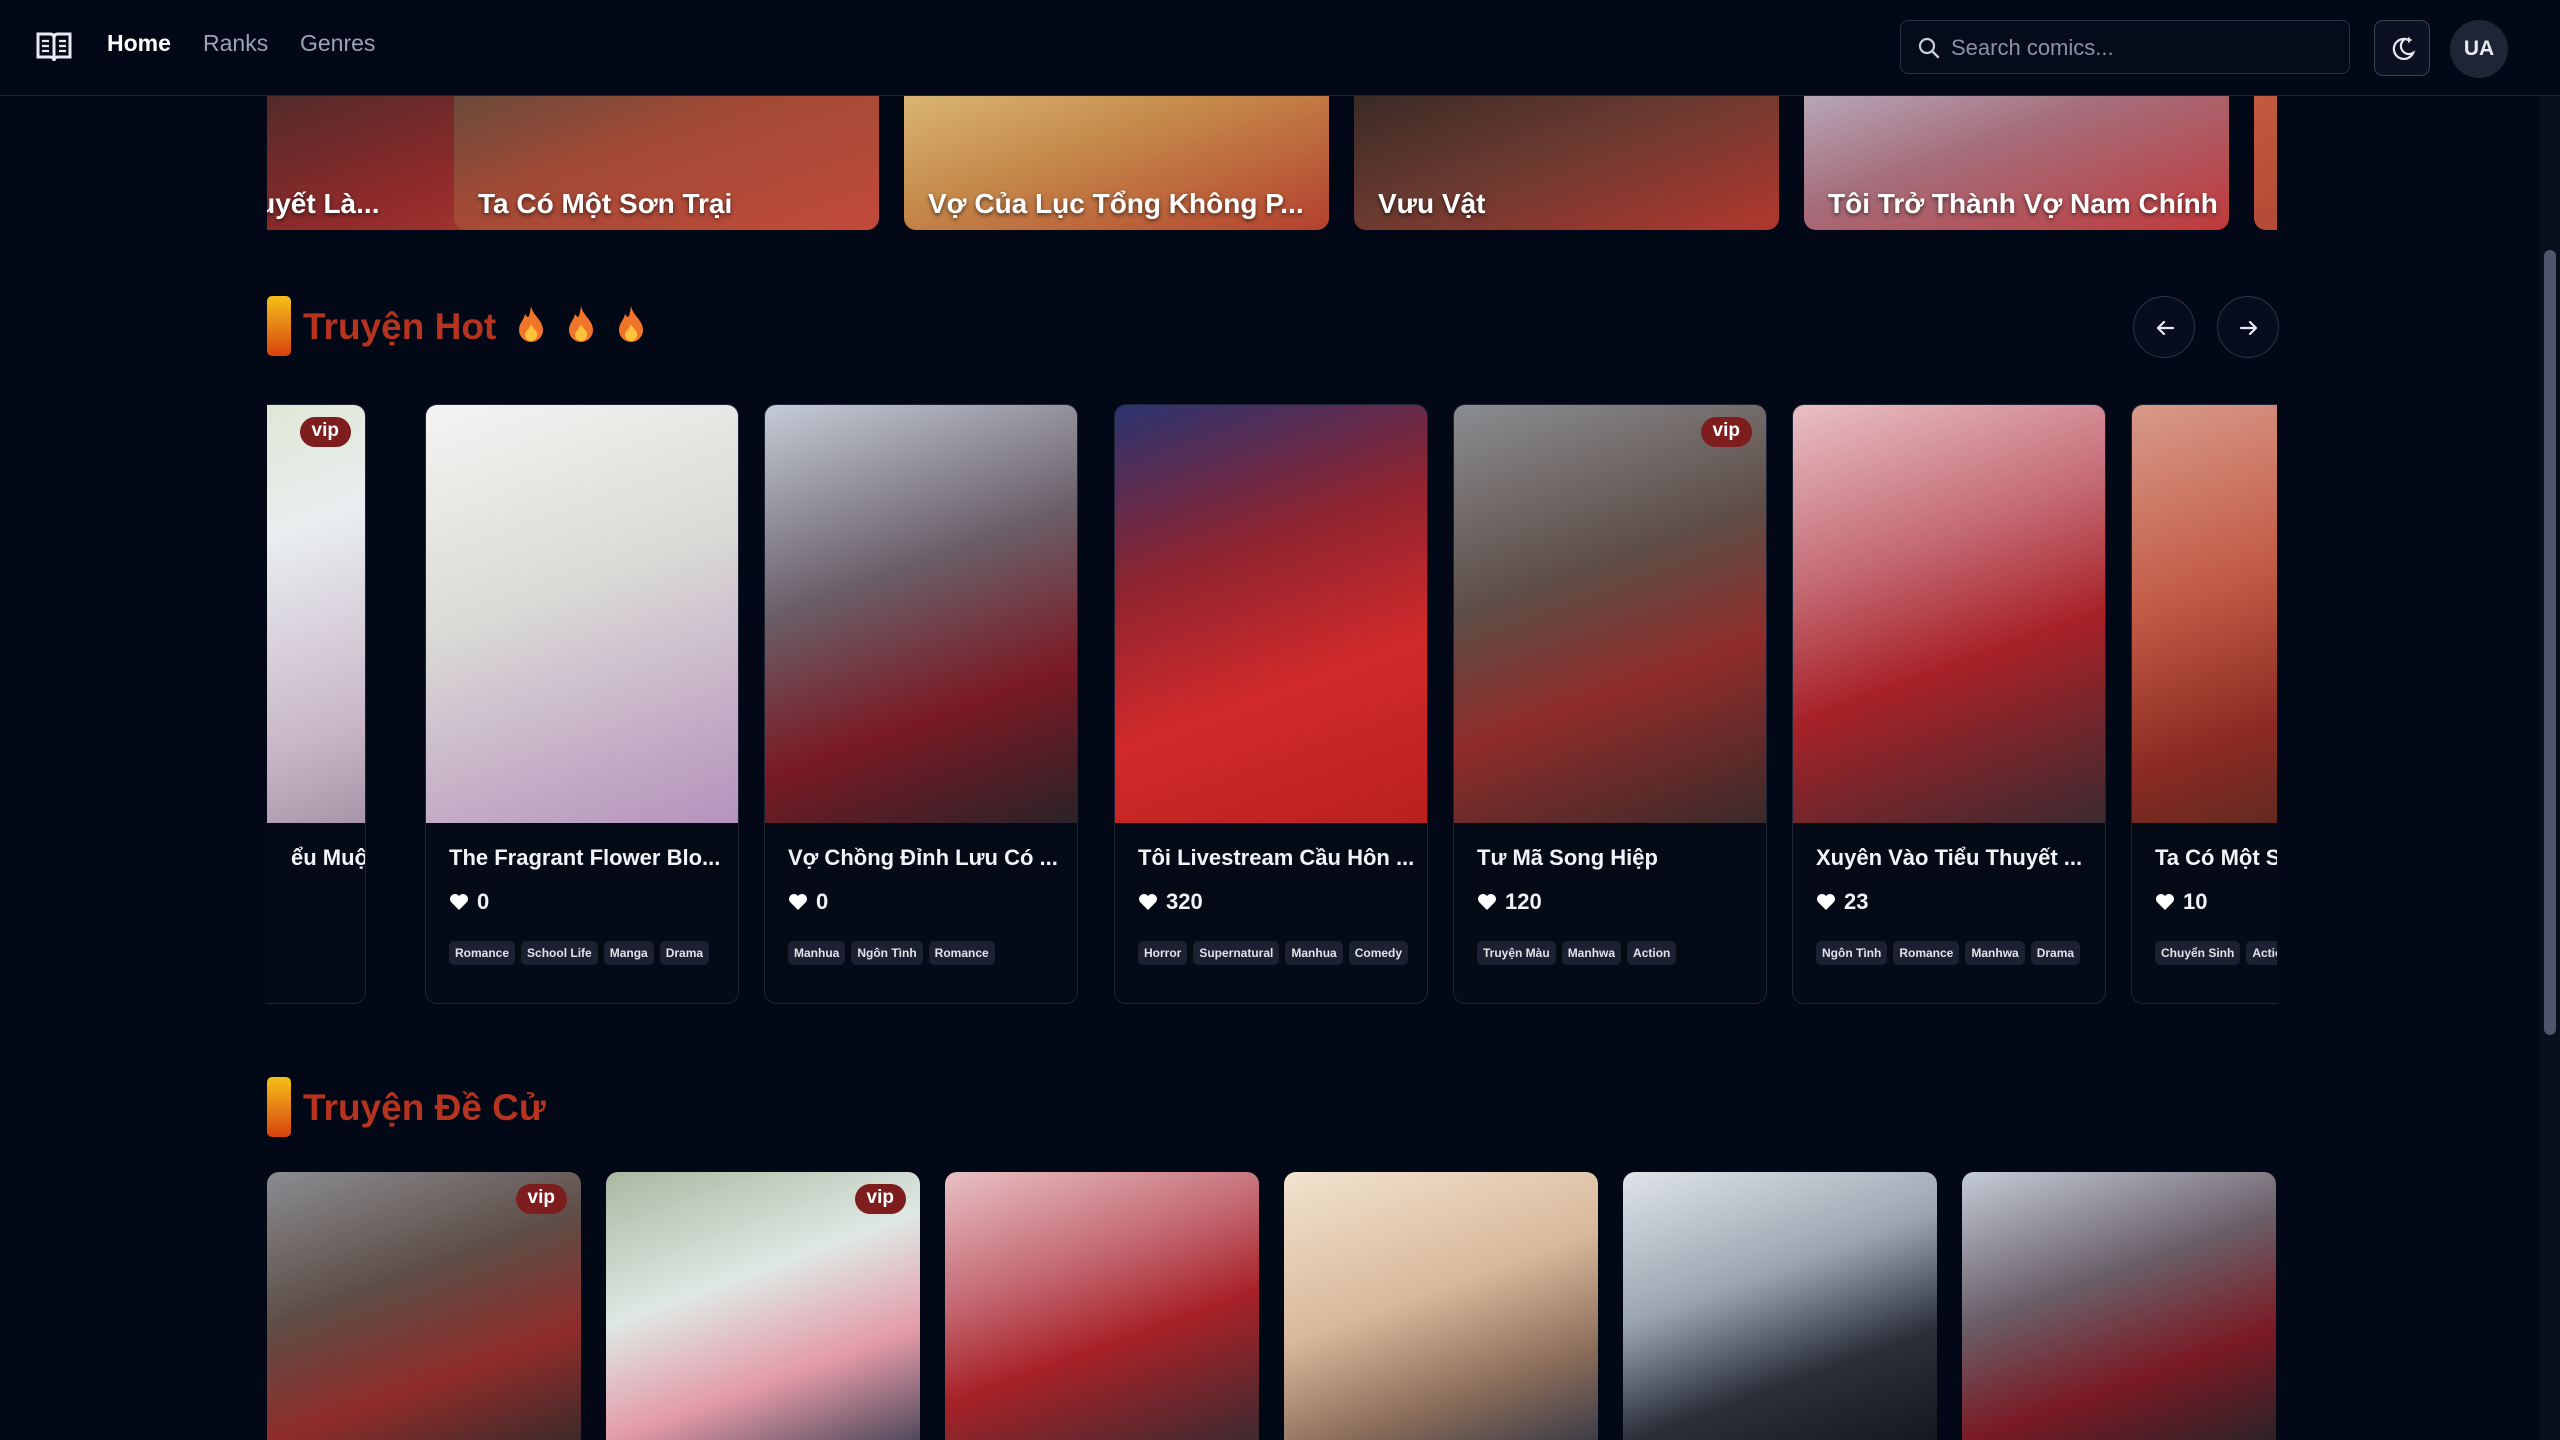  Describe the element at coordinates (2216, 858) in the screenshot. I see `comic-title: Ta Có Một S` at that location.